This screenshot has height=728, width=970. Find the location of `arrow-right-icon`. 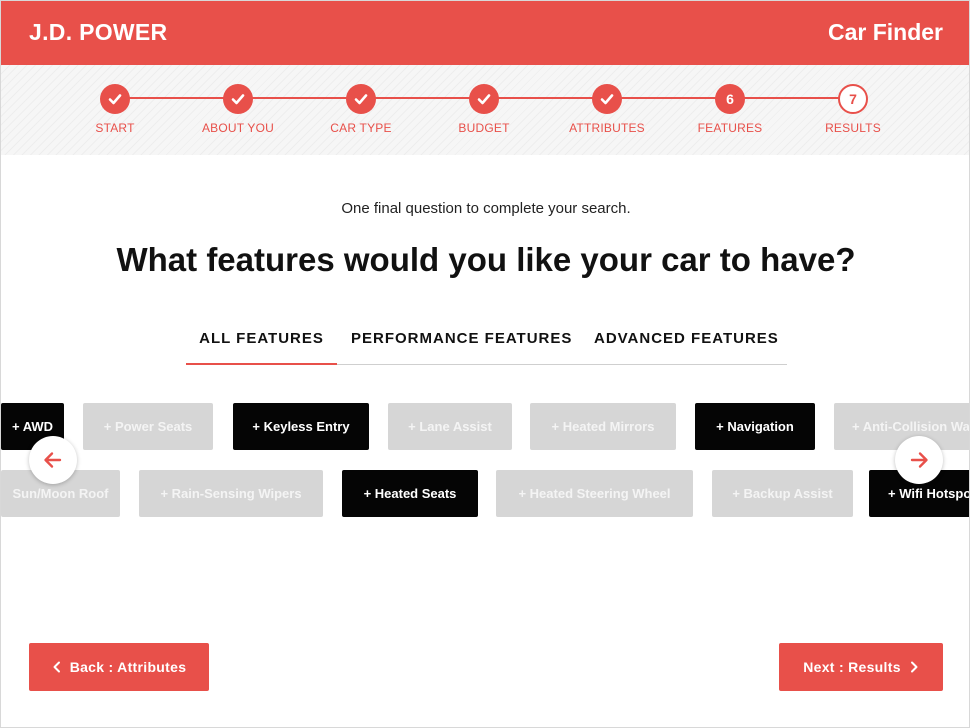

arrow-right-icon is located at coordinates (919, 460).